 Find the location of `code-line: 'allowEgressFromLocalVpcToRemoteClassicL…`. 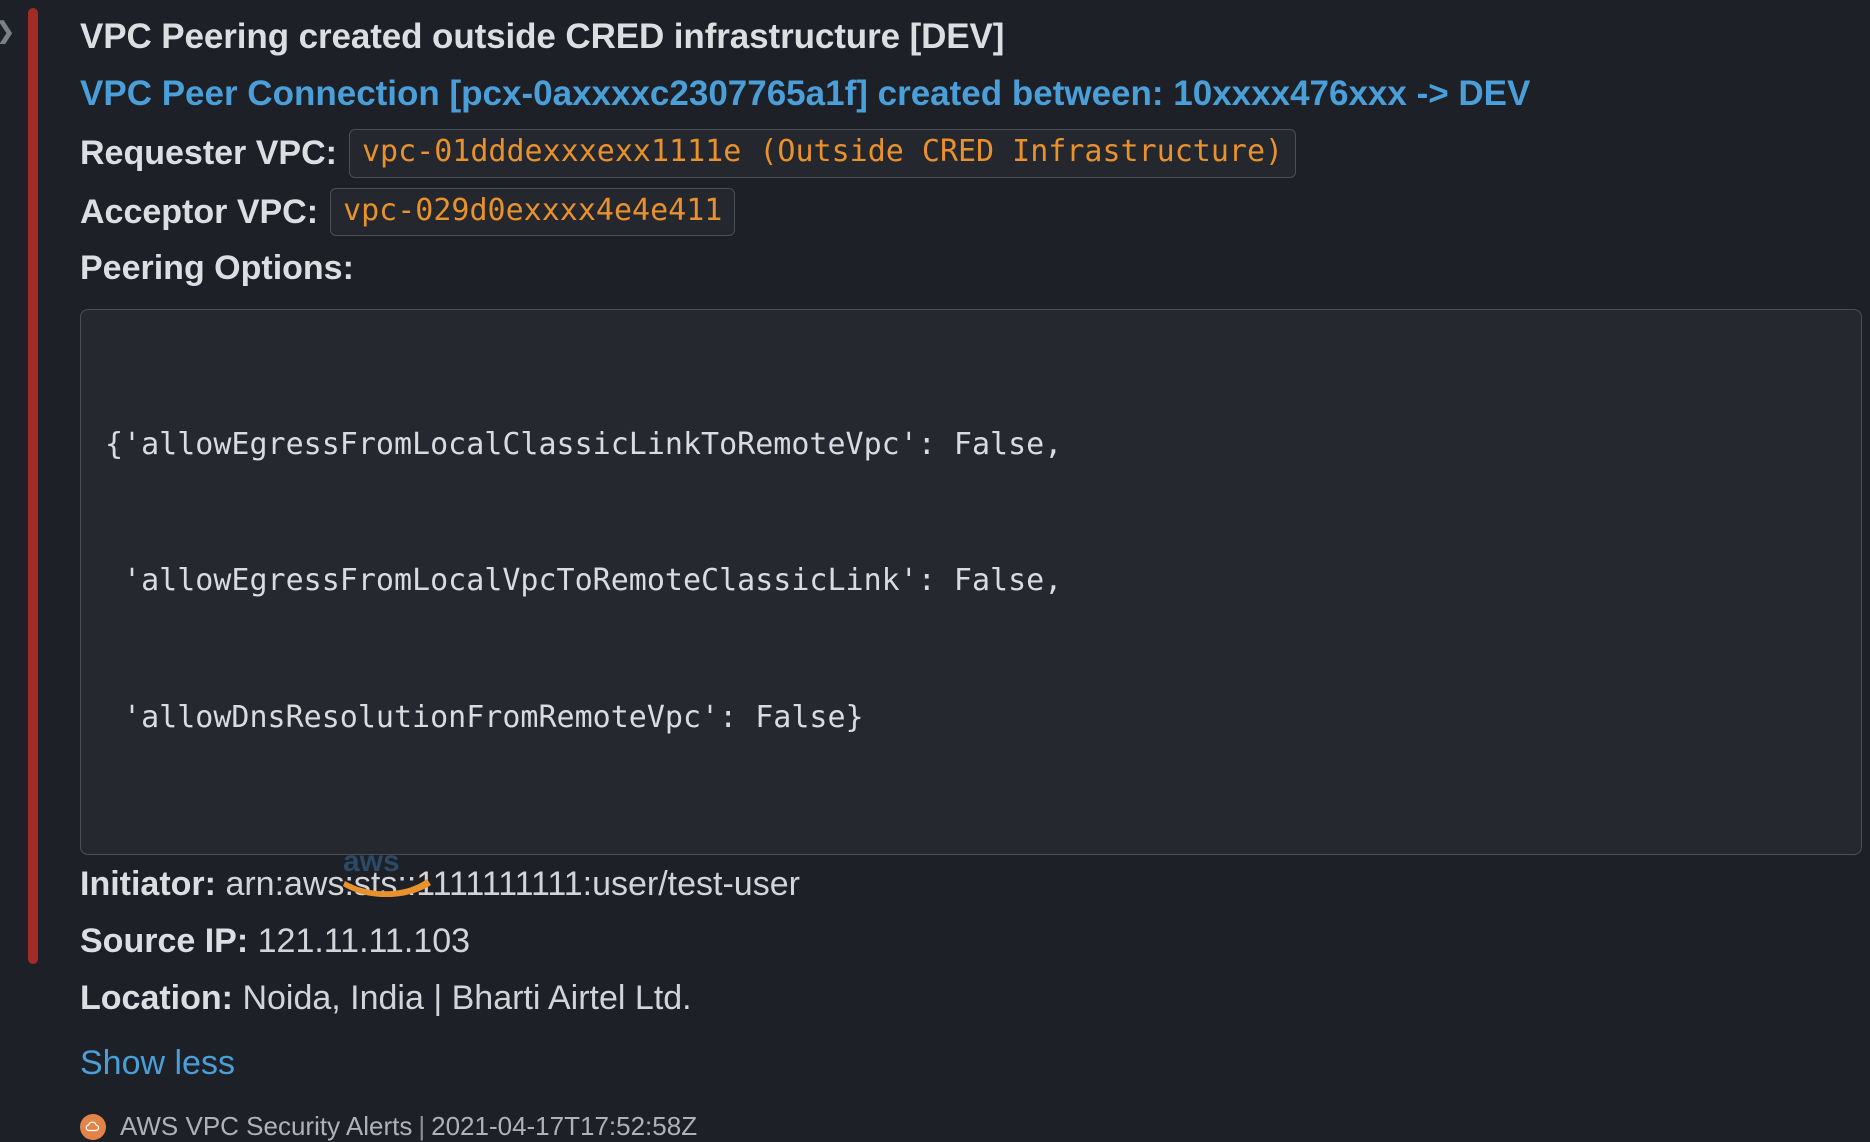

code-line: 'allowEgressFromLocalVpcToRemoteClassicL… is located at coordinates (584, 581).